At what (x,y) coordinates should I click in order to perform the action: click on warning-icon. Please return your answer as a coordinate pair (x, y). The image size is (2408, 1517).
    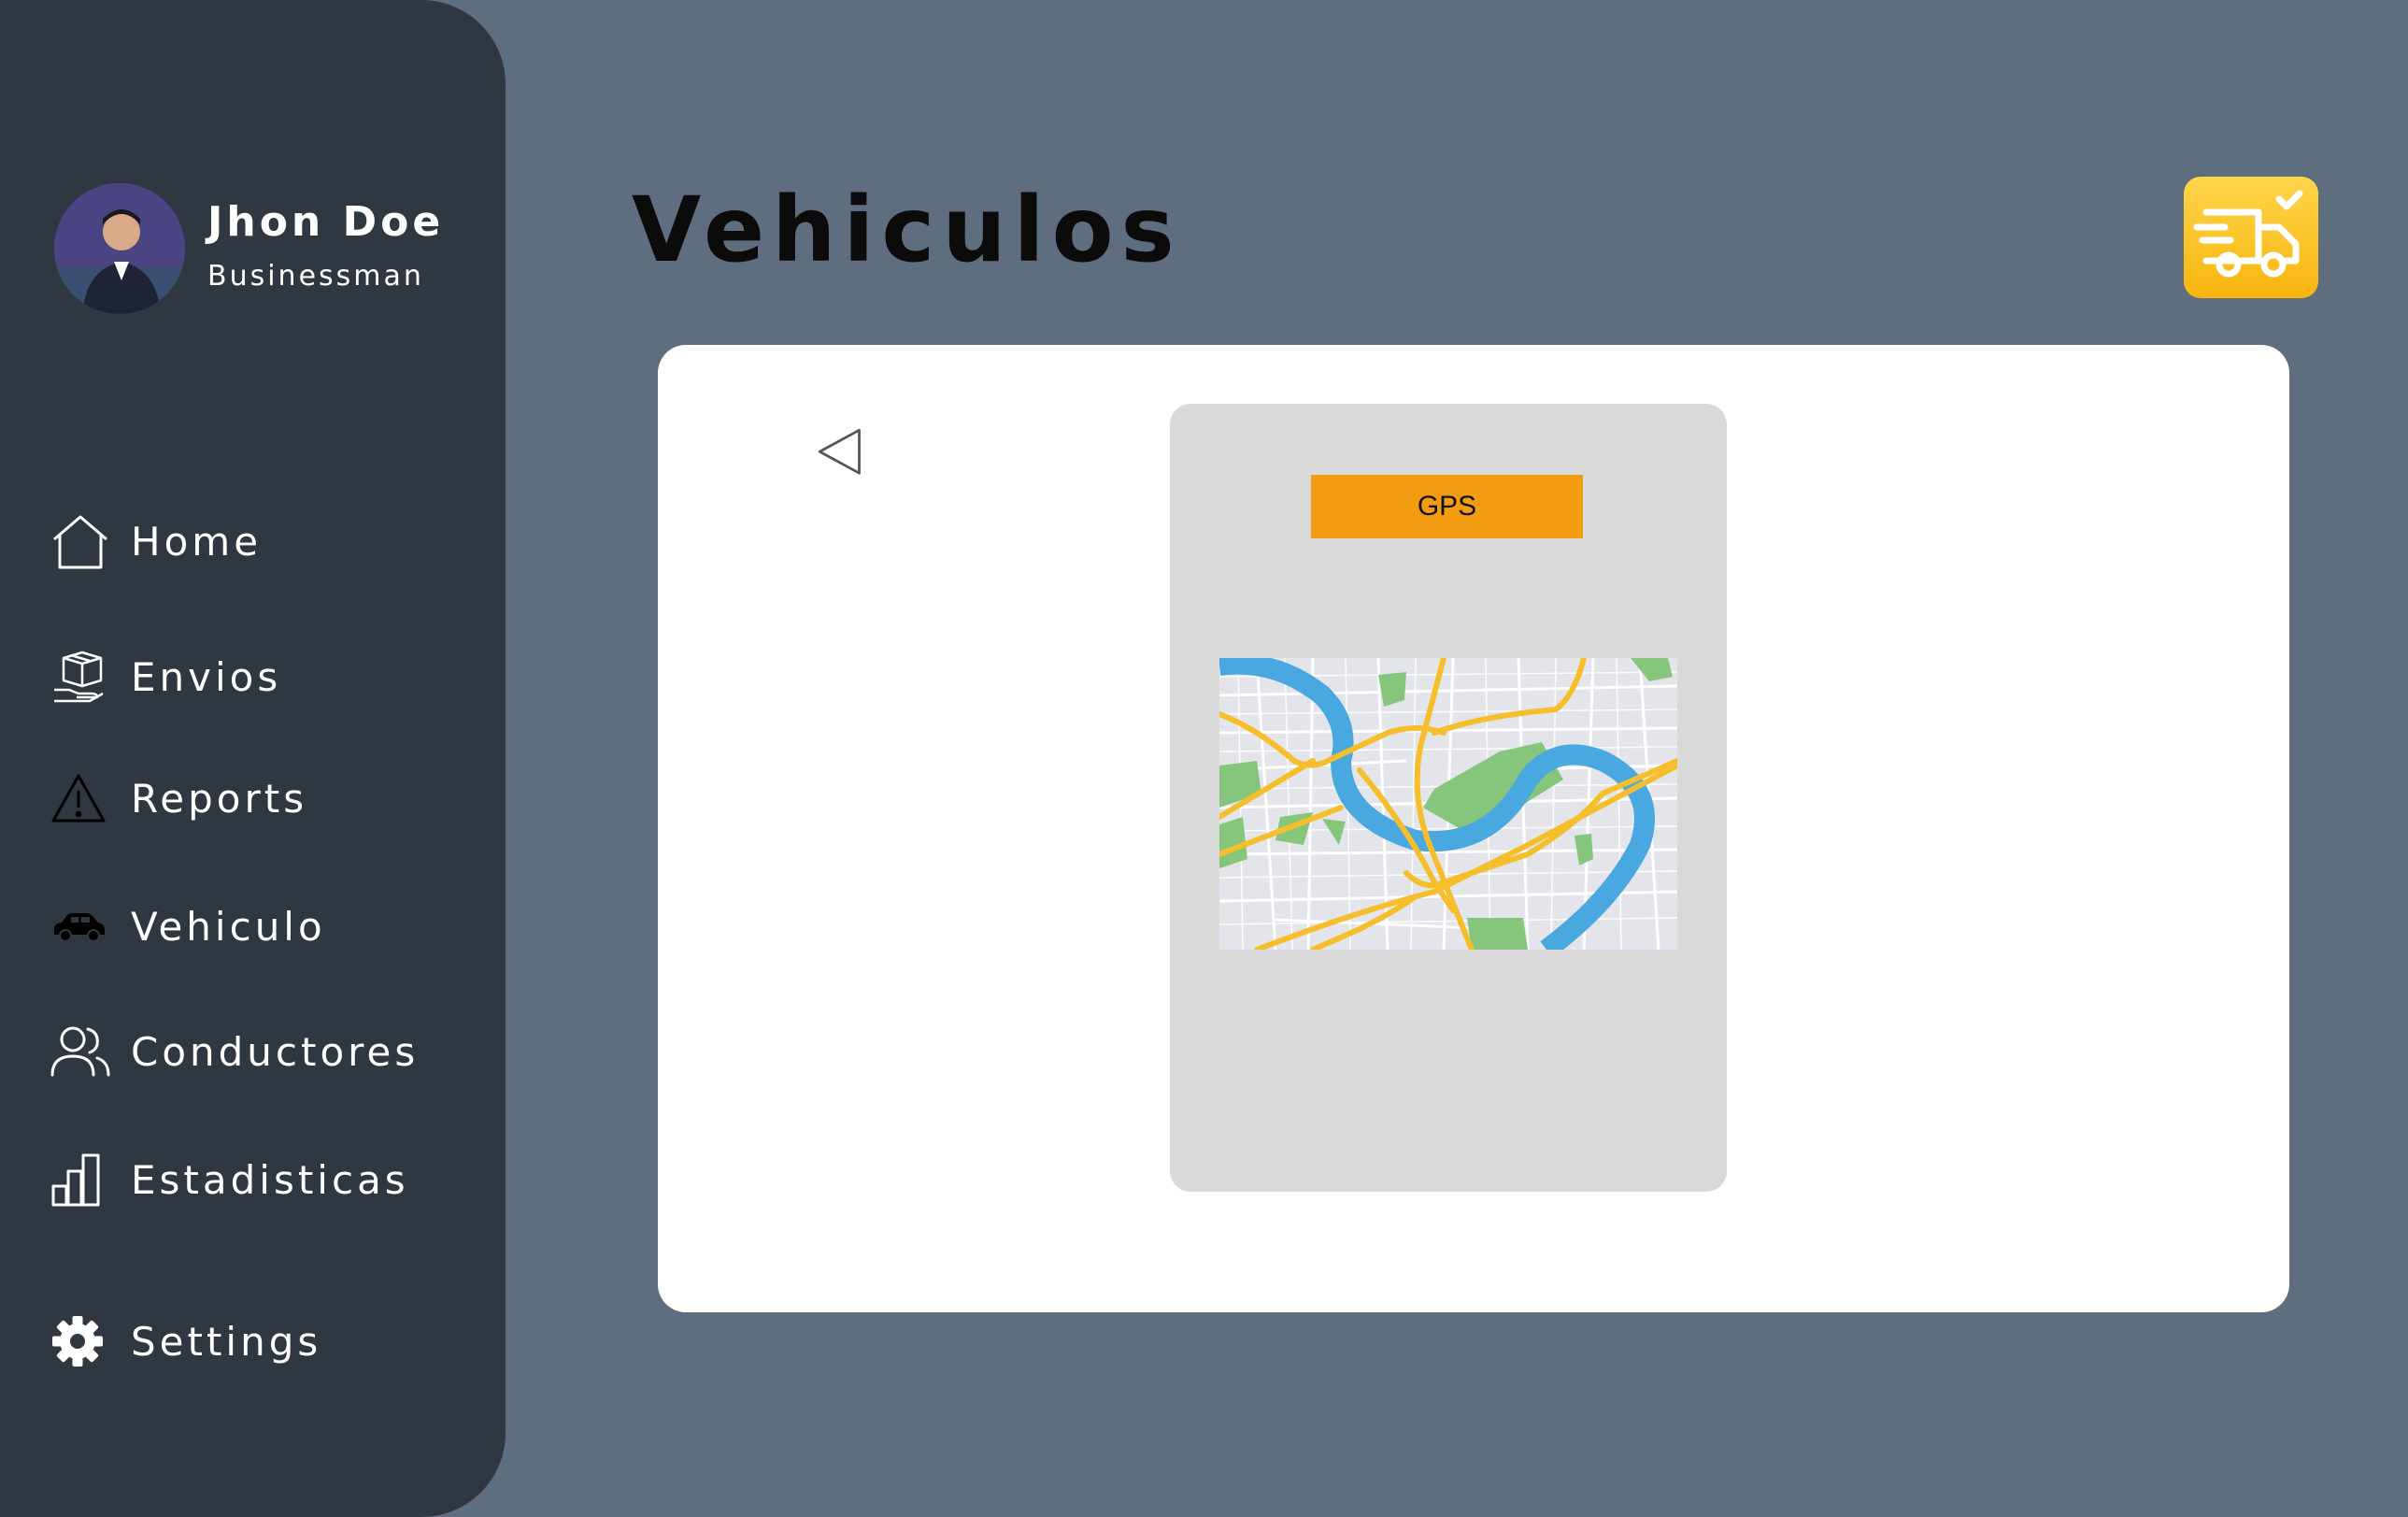
    Looking at the image, I should click on (81, 798).